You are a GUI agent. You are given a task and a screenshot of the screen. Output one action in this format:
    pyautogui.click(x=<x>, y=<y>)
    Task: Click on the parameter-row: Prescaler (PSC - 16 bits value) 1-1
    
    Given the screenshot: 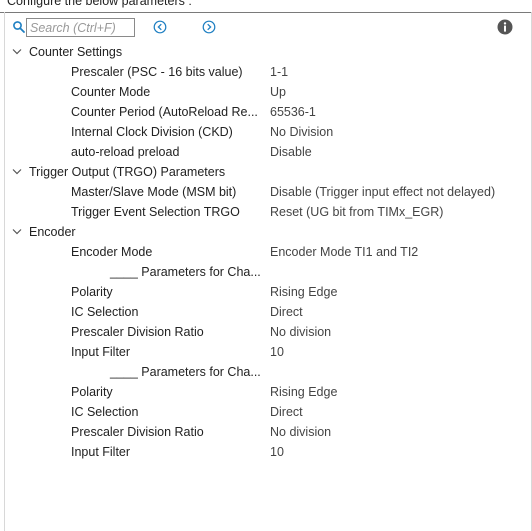 What is the action you would take?
    pyautogui.click(x=266, y=72)
    